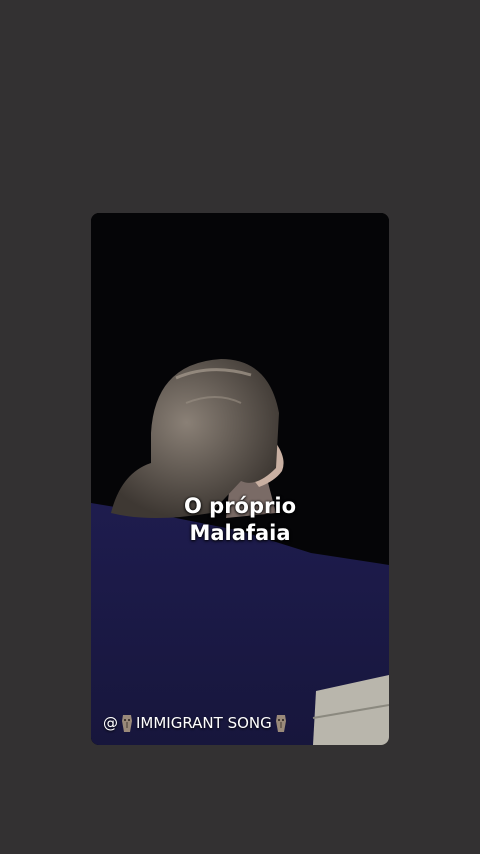 The width and height of the screenshot is (480, 854). What do you see at coordinates (110, 723) in the screenshot?
I see `music-tag-prefix: @` at bounding box center [110, 723].